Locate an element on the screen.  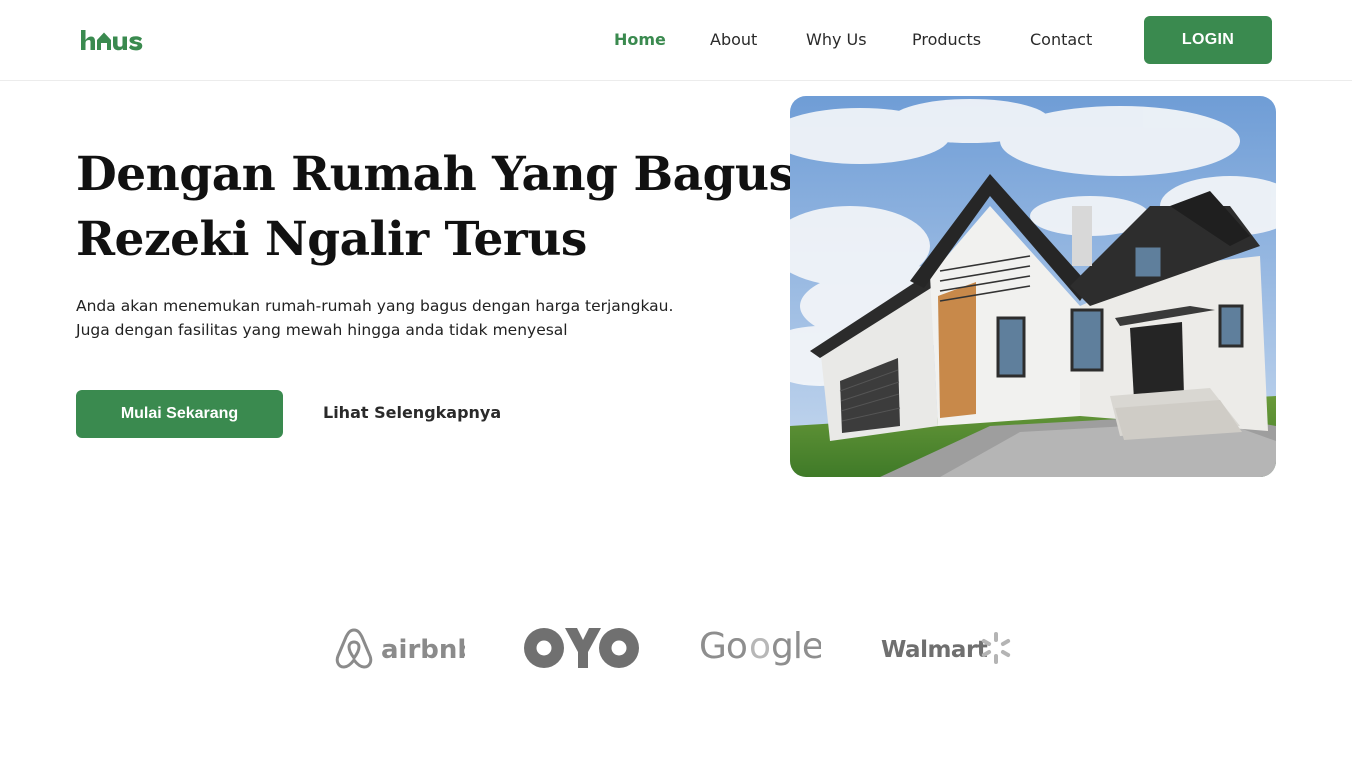
partner-logos: airbnb Go o gle Walmart is located at coordinates (676, 648).